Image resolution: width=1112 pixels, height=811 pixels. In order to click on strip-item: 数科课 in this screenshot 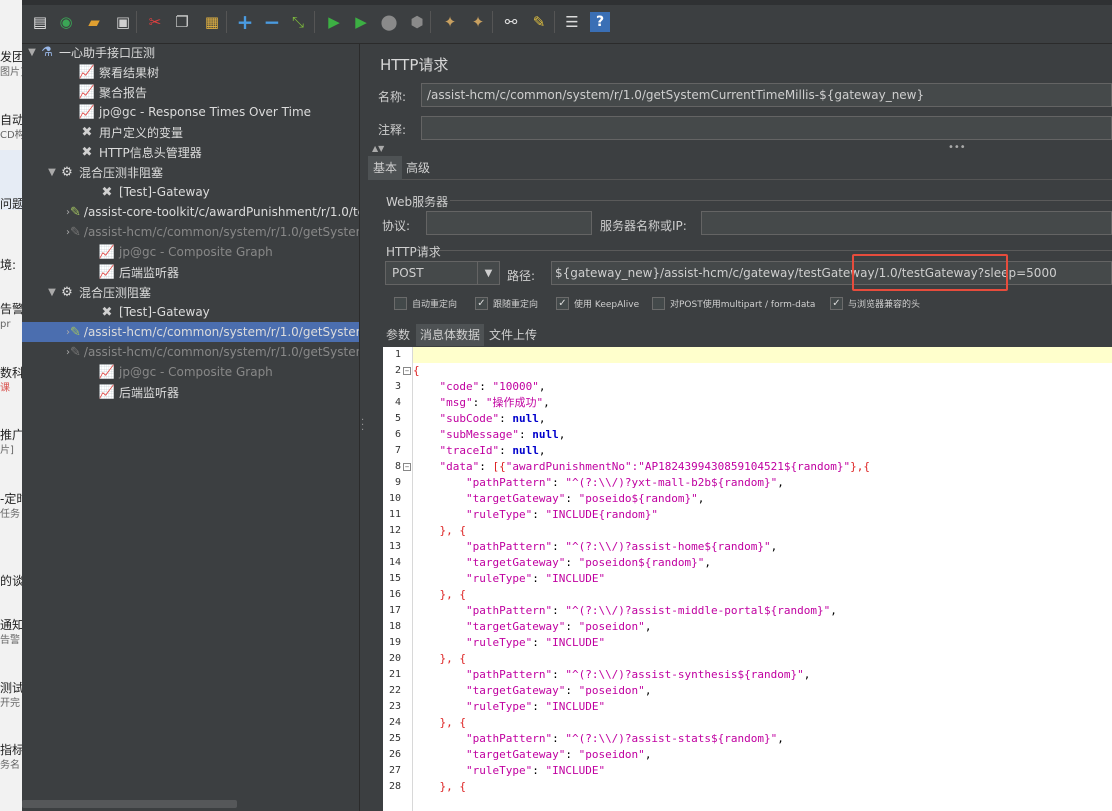, I will do `click(11, 381)`.